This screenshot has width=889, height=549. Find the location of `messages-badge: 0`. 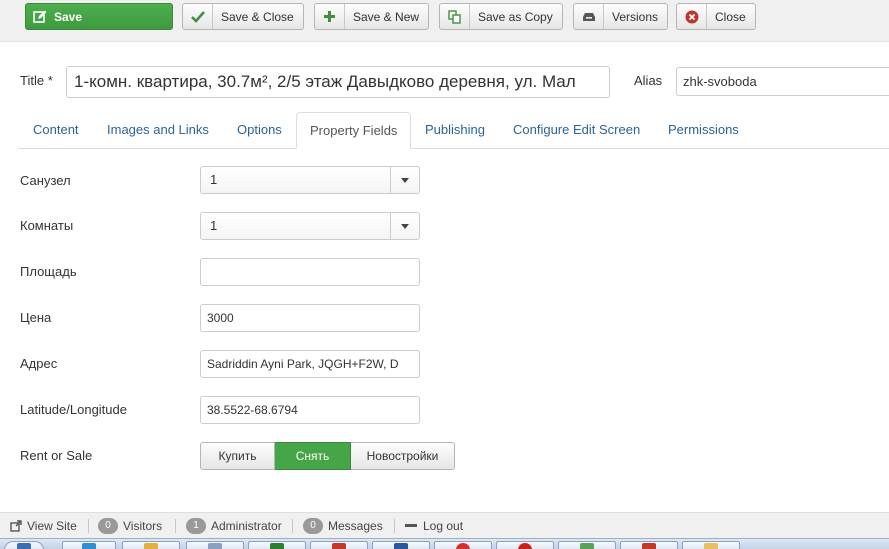

messages-badge: 0 is located at coordinates (313, 525).